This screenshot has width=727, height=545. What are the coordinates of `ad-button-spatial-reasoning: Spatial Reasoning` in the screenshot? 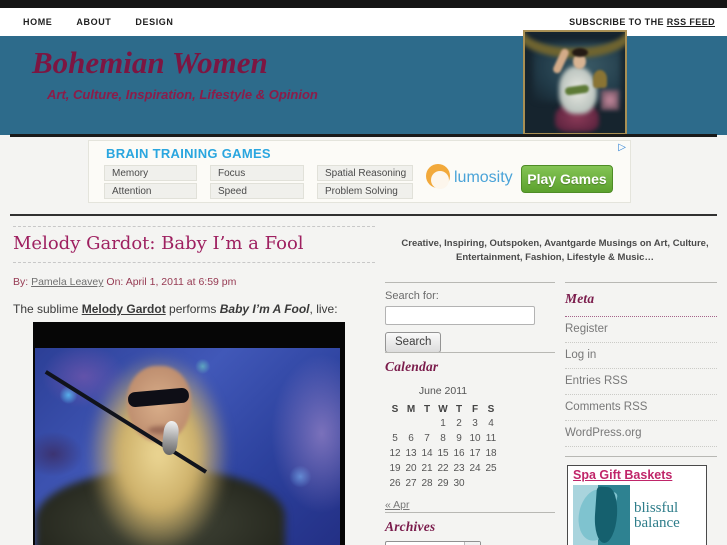 It's located at (365, 173).